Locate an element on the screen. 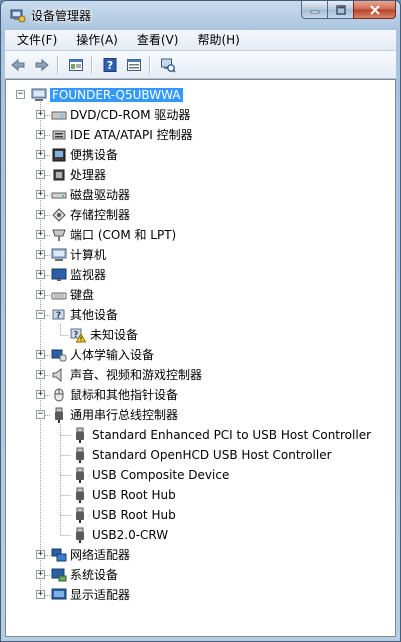 Image resolution: width=401 pixels, height=642 pixels. category-label: 处理器 is located at coordinates (88, 175).